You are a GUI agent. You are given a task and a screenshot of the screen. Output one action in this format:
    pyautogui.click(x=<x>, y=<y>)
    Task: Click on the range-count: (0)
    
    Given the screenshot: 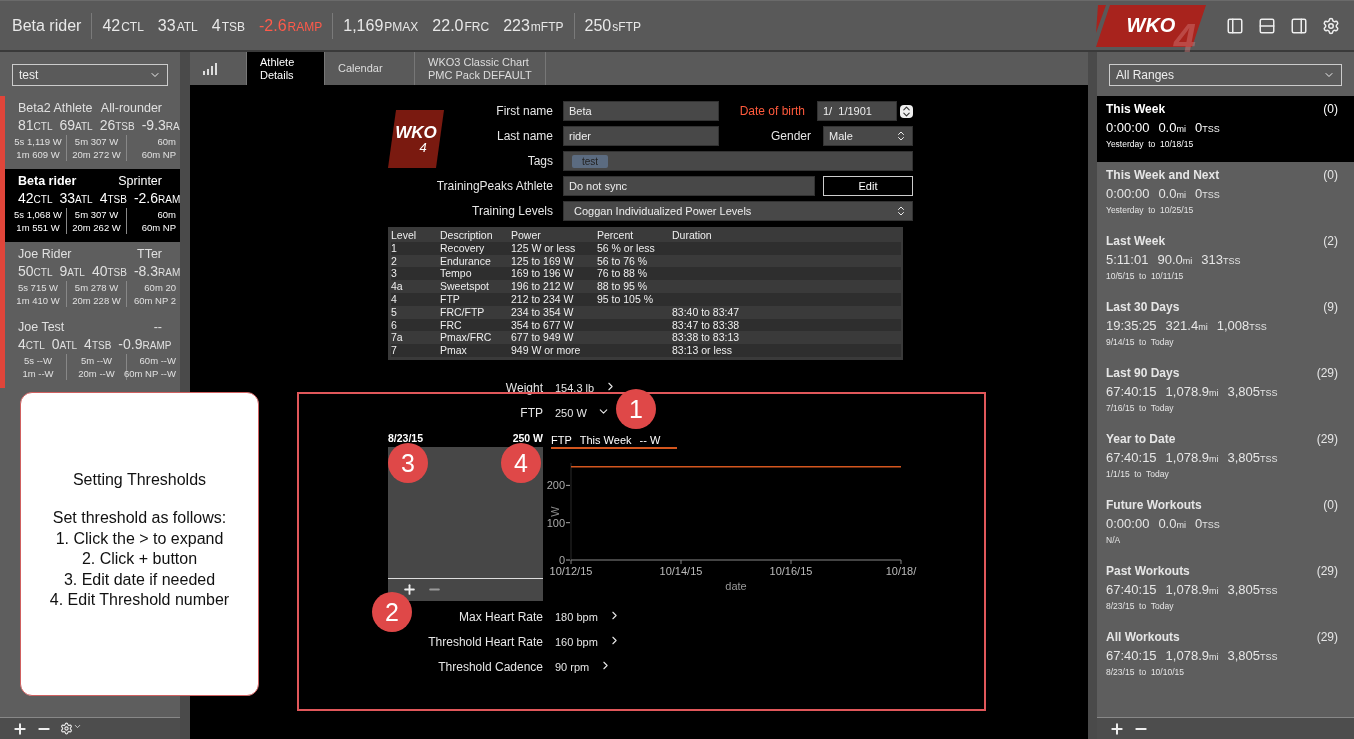 What is the action you would take?
    pyautogui.click(x=1330, y=109)
    